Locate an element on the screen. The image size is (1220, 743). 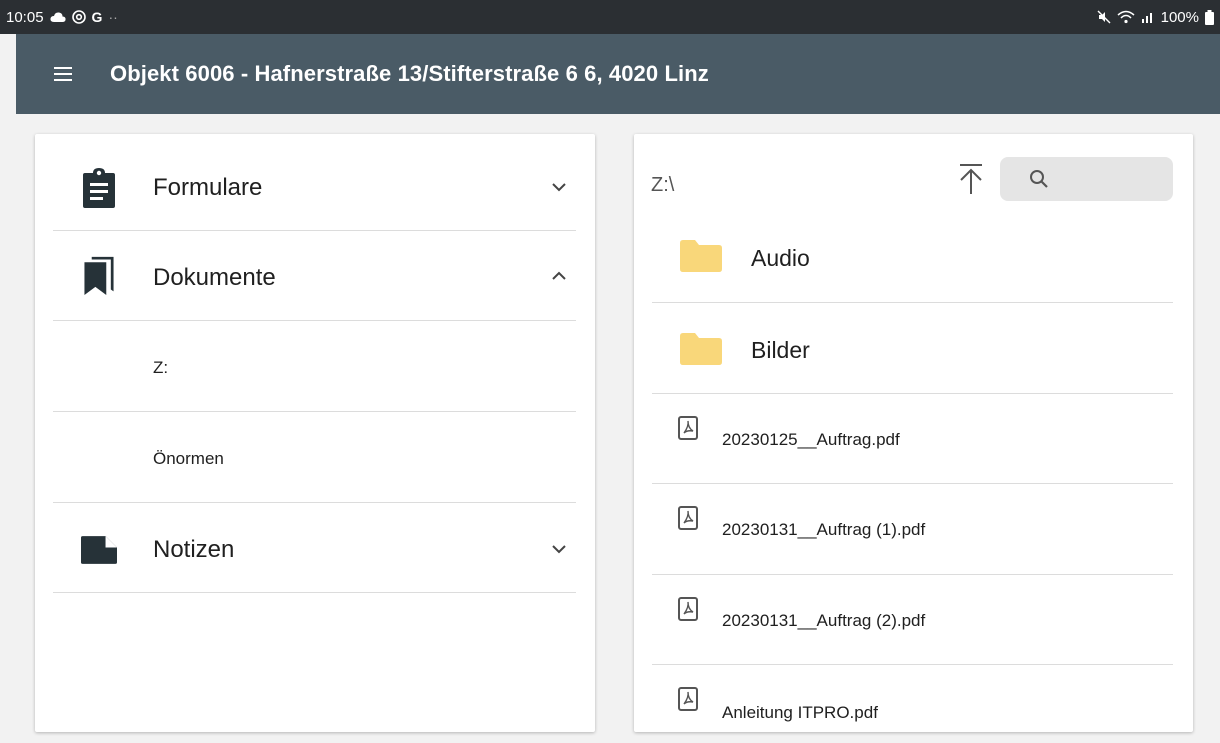
cloud-icon is located at coordinates (57, 17).